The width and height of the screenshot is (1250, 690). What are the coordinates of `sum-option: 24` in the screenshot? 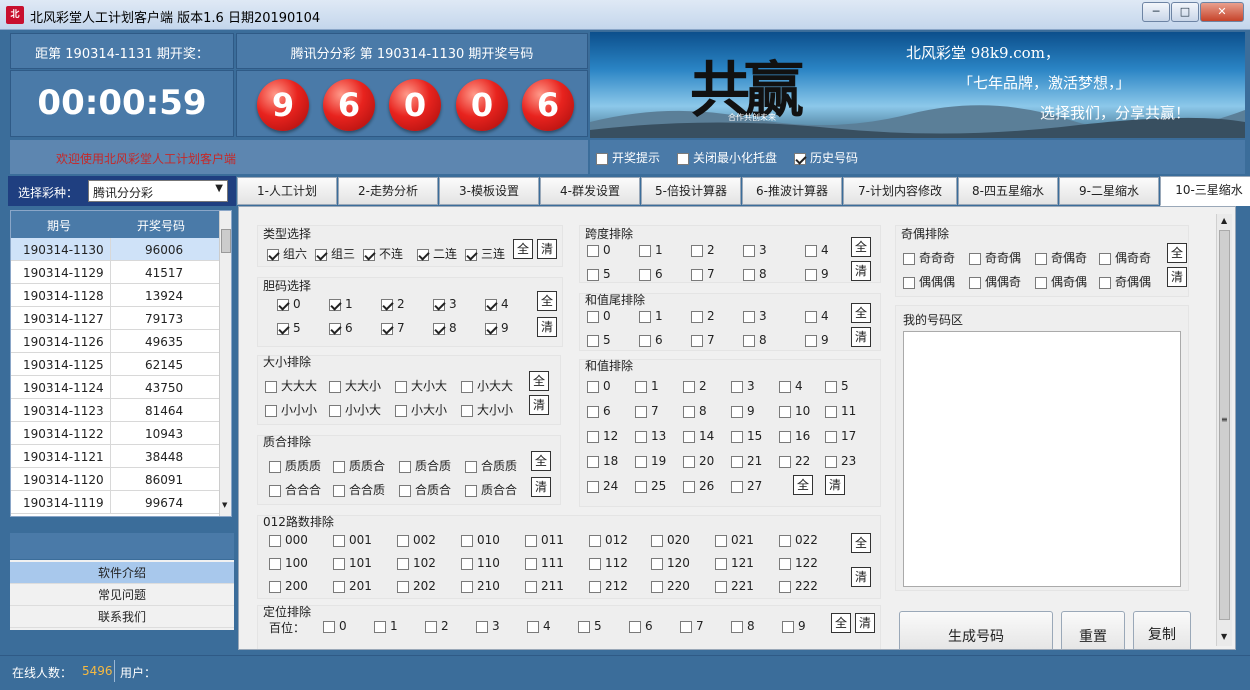 It's located at (602, 486).